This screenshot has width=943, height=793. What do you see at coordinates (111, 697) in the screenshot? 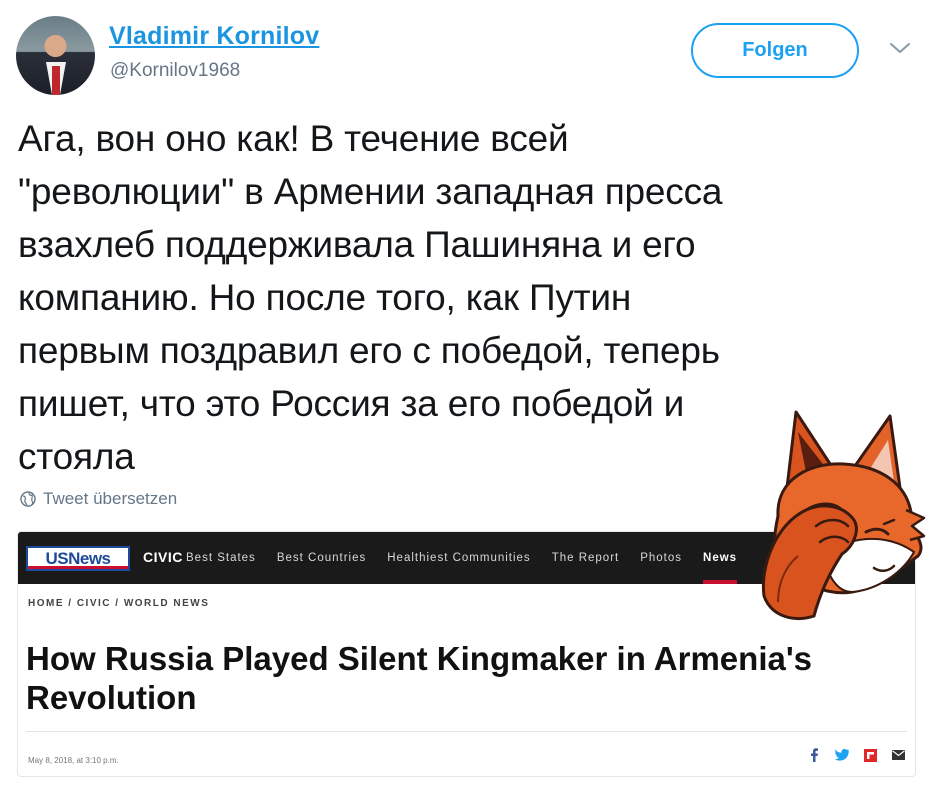
I see `headline-line: Revolution` at bounding box center [111, 697].